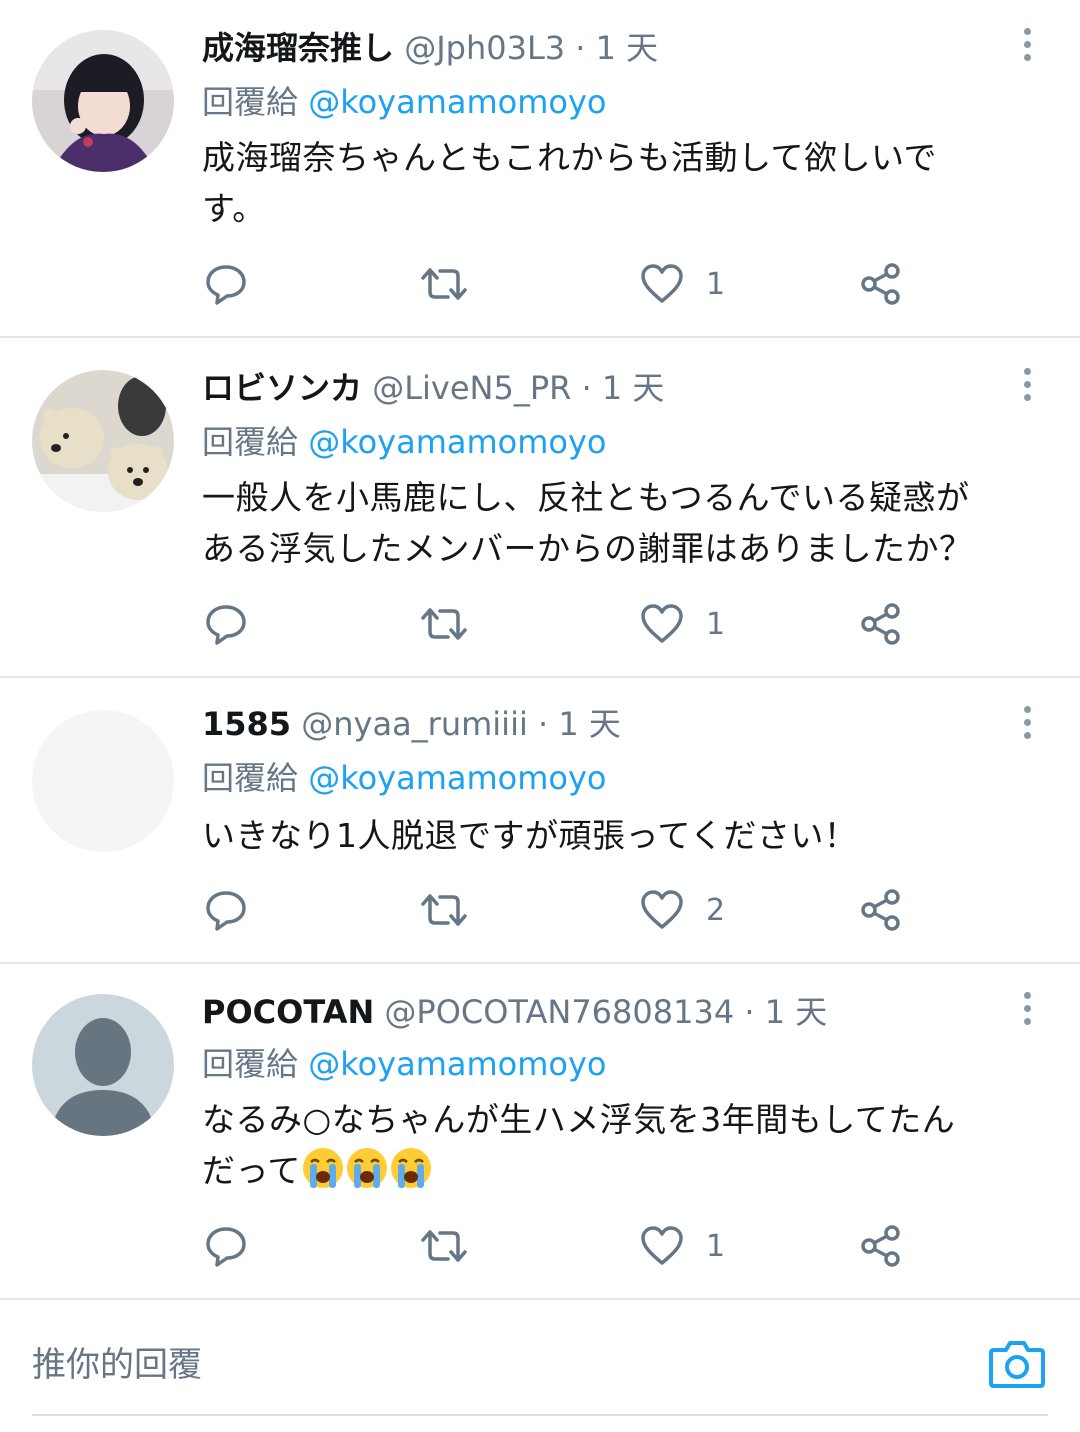  Describe the element at coordinates (251, 1170) in the screenshot. I see `tweet-text-fragment: だって` at that location.